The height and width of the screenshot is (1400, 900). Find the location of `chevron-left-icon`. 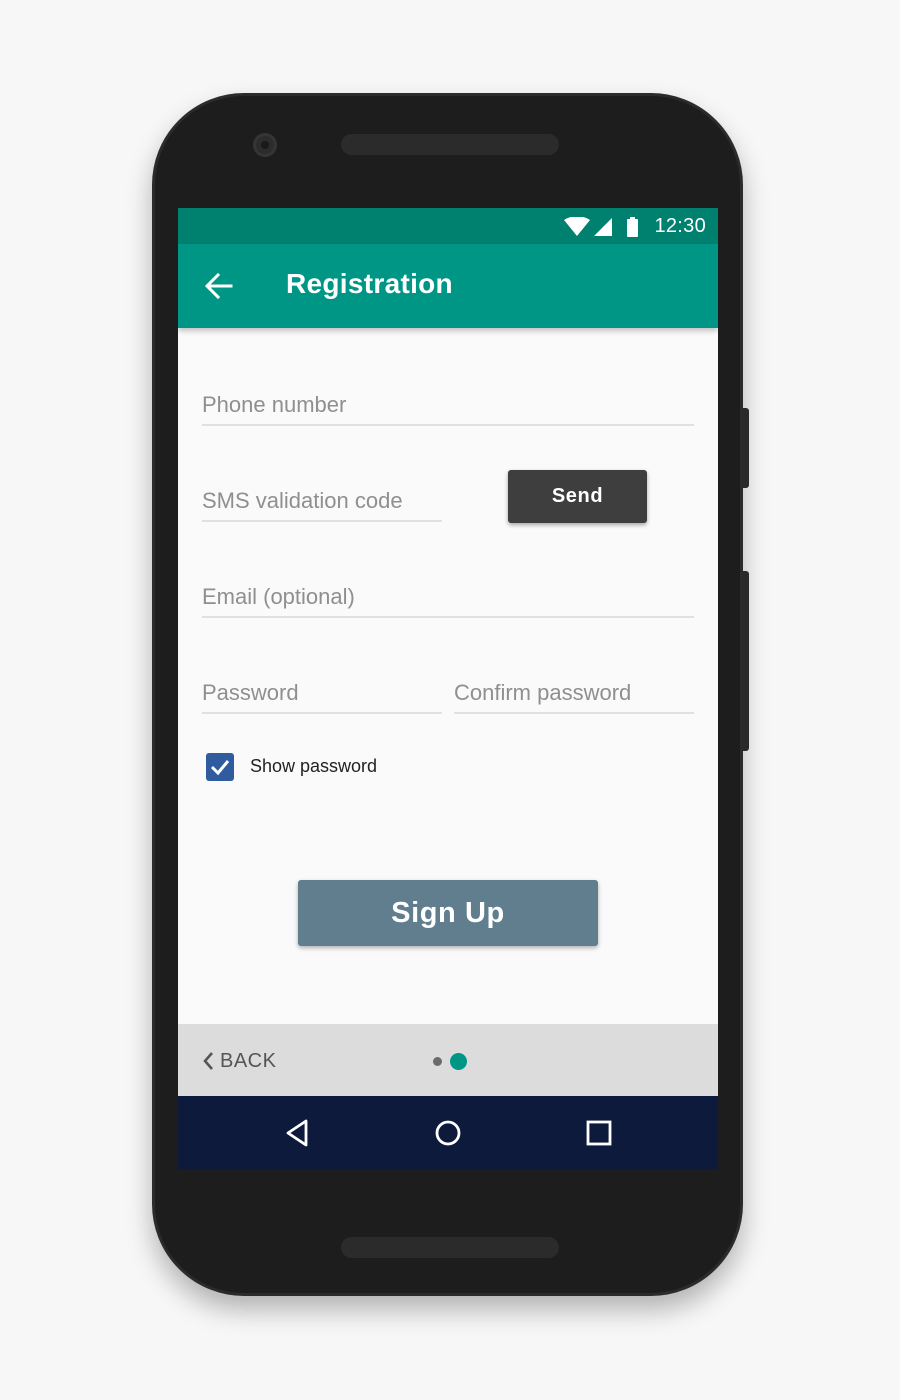

chevron-left-icon is located at coordinates (208, 1061).